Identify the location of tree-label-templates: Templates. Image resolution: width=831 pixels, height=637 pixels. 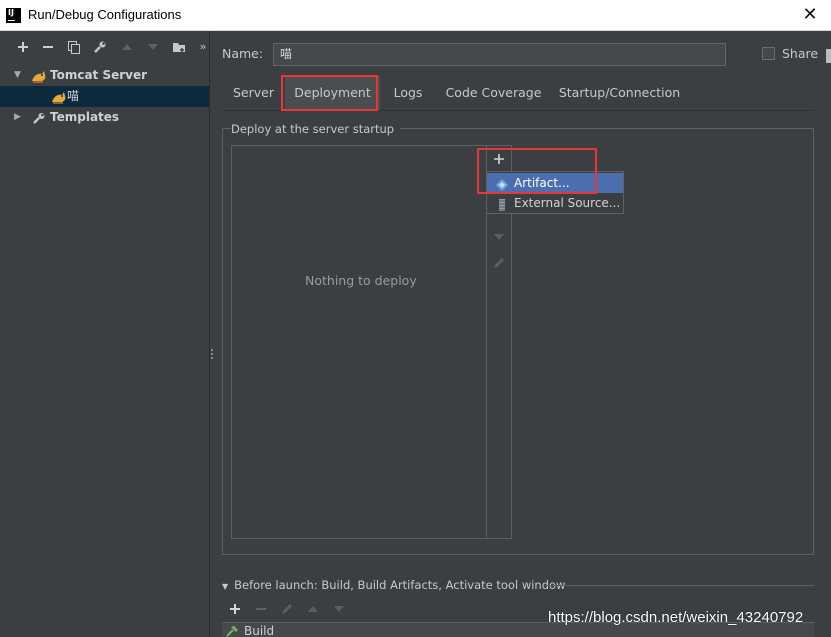
(85, 117).